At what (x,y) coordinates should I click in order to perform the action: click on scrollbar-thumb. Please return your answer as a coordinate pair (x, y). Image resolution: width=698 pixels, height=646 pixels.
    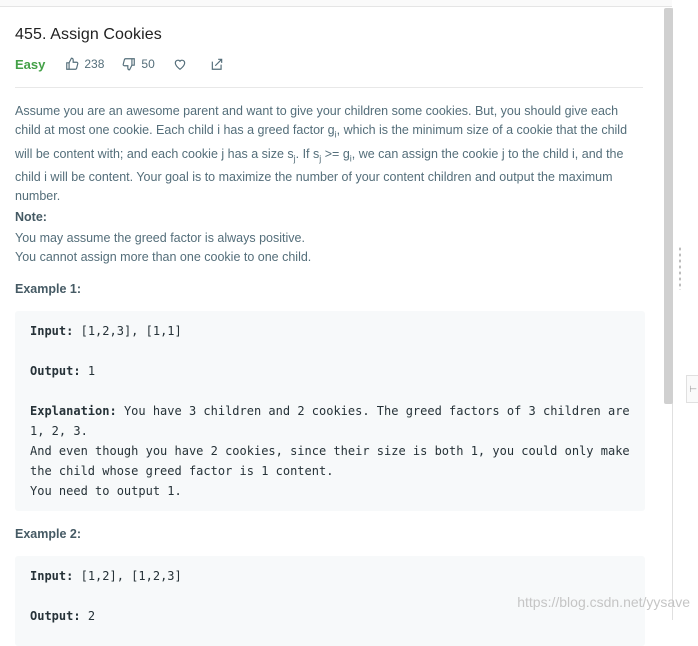
    Looking at the image, I should click on (668, 206).